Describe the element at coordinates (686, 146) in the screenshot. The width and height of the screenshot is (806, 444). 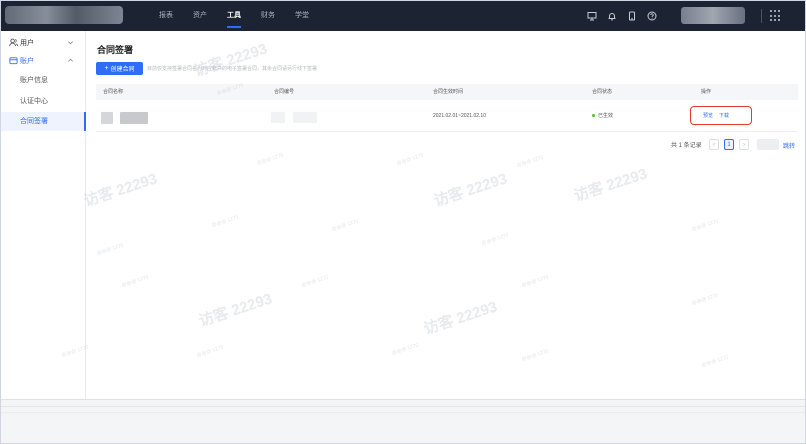
I see `pagination-total: 共 1 条记录` at that location.